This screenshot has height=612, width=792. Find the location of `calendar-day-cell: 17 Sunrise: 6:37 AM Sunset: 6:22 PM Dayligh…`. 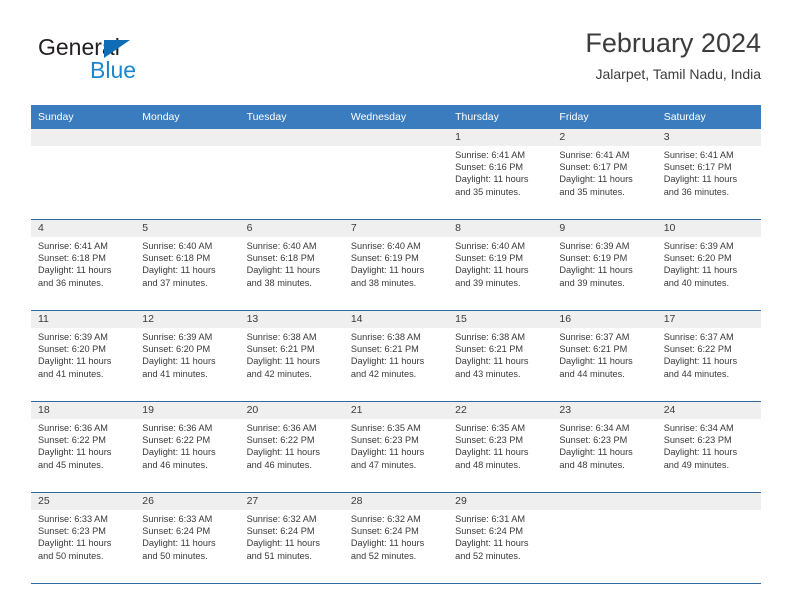

calendar-day-cell: 17 Sunrise: 6:37 AM Sunset: 6:22 PM Dayligh… is located at coordinates (708, 356).